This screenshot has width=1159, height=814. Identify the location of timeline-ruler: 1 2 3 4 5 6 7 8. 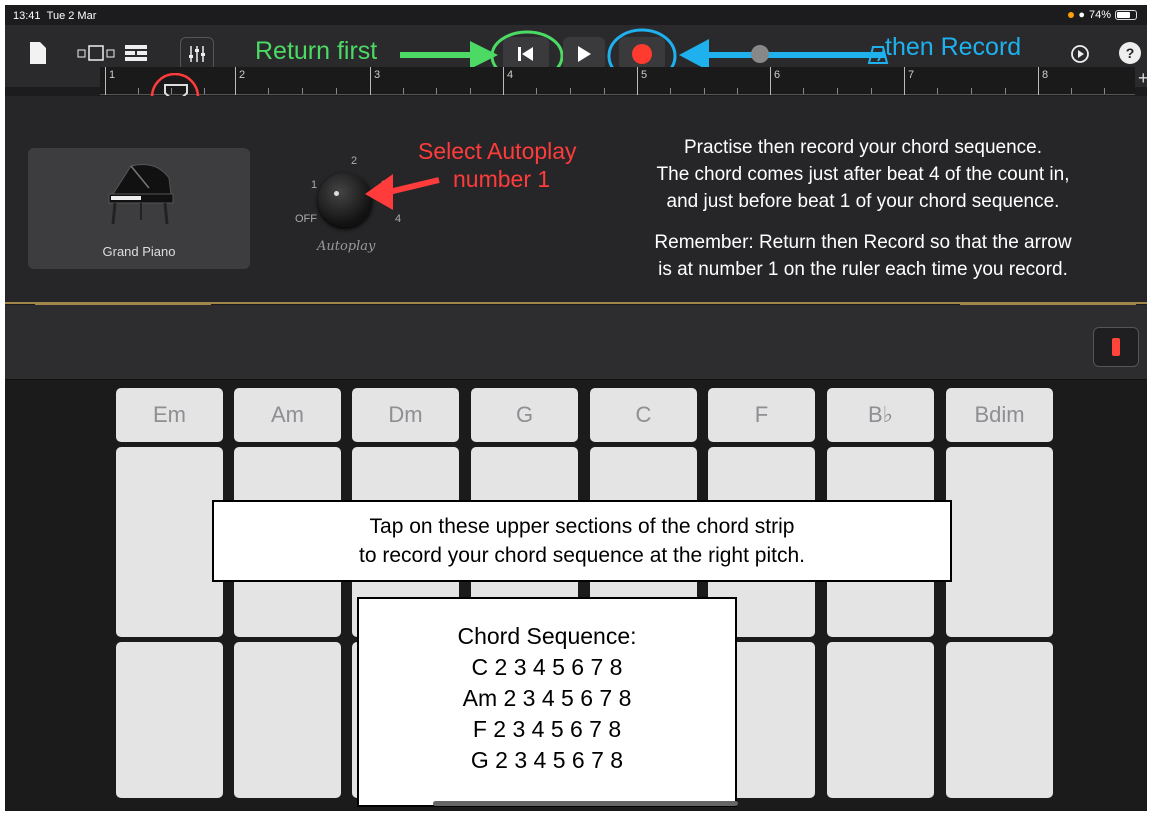
(617, 81).